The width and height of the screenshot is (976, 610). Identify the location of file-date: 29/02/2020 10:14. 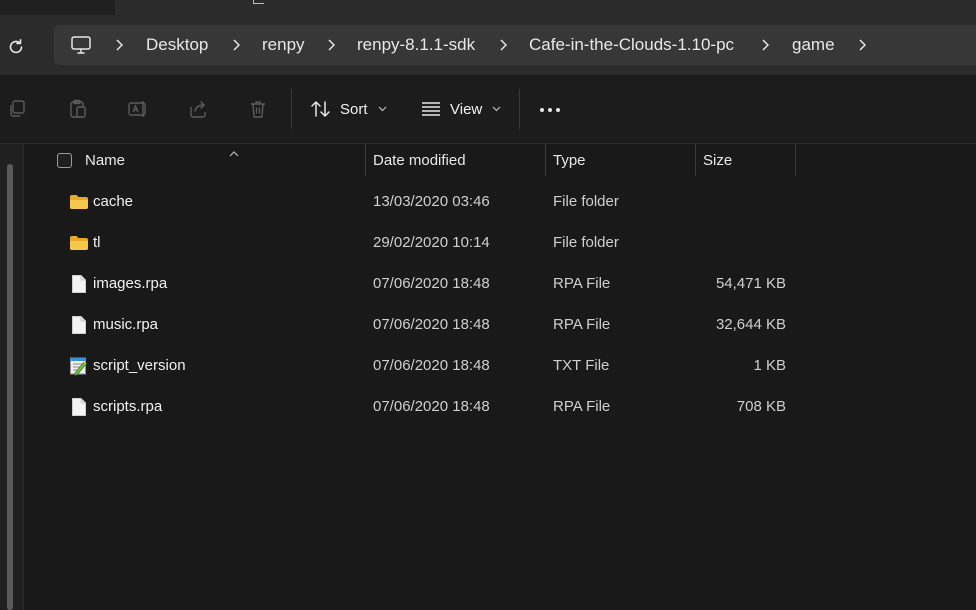
(431, 242).